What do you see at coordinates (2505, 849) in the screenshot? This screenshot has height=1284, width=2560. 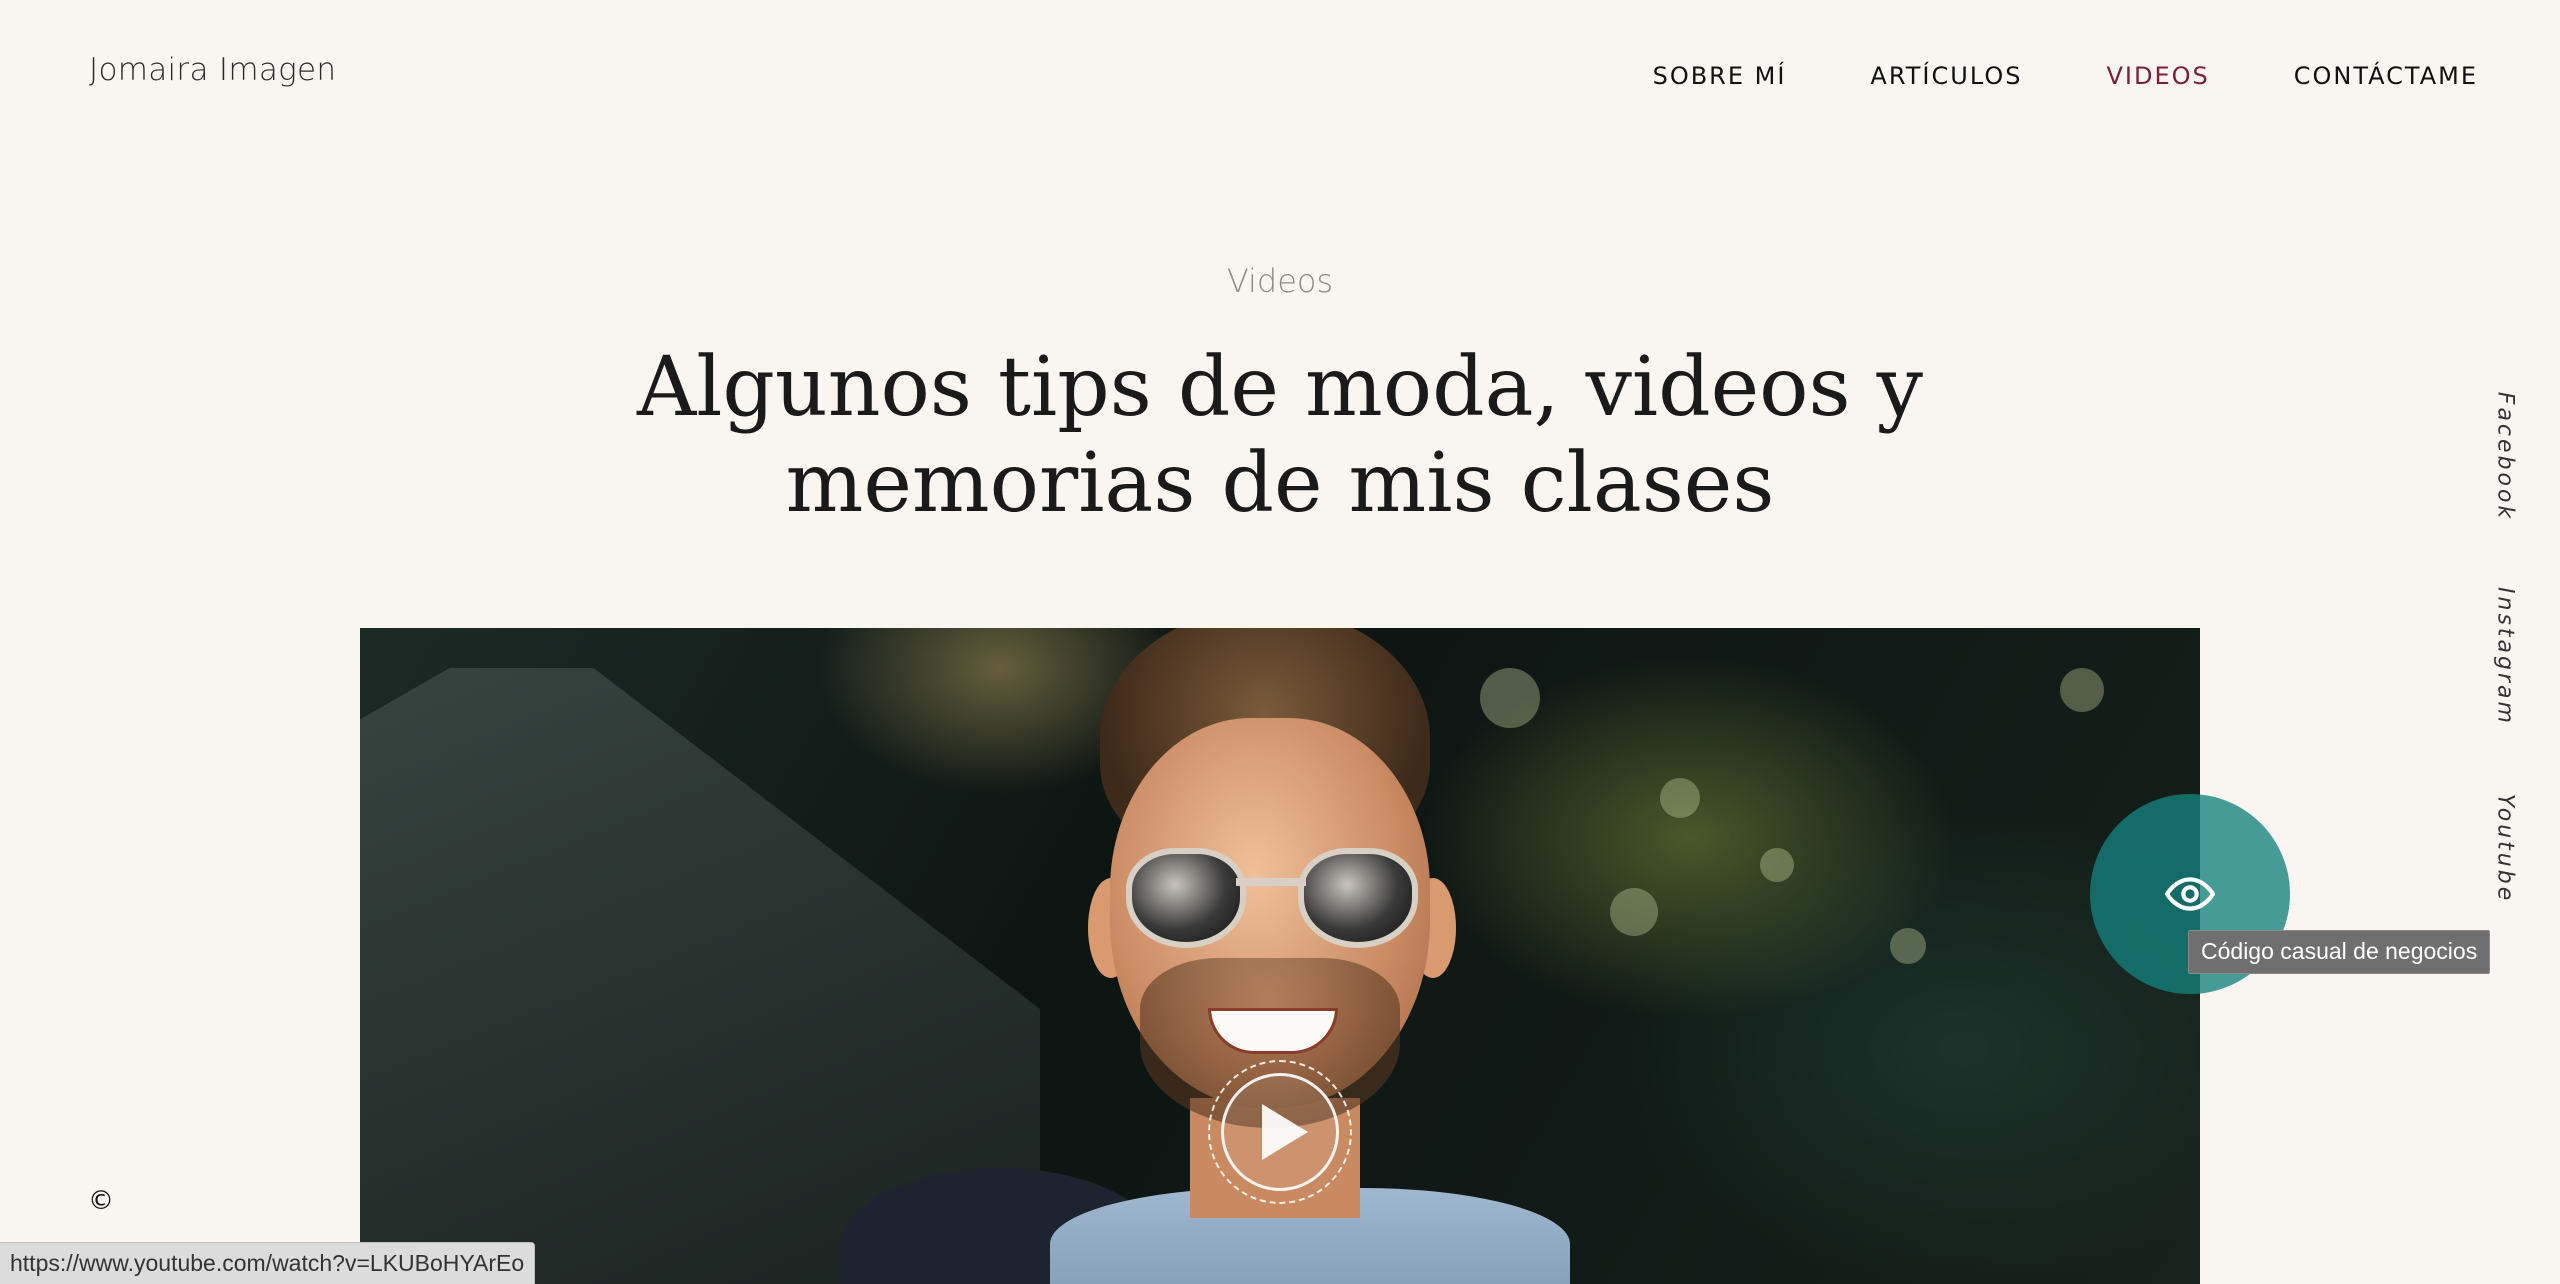 I see `social-link-youtube: Youtube` at bounding box center [2505, 849].